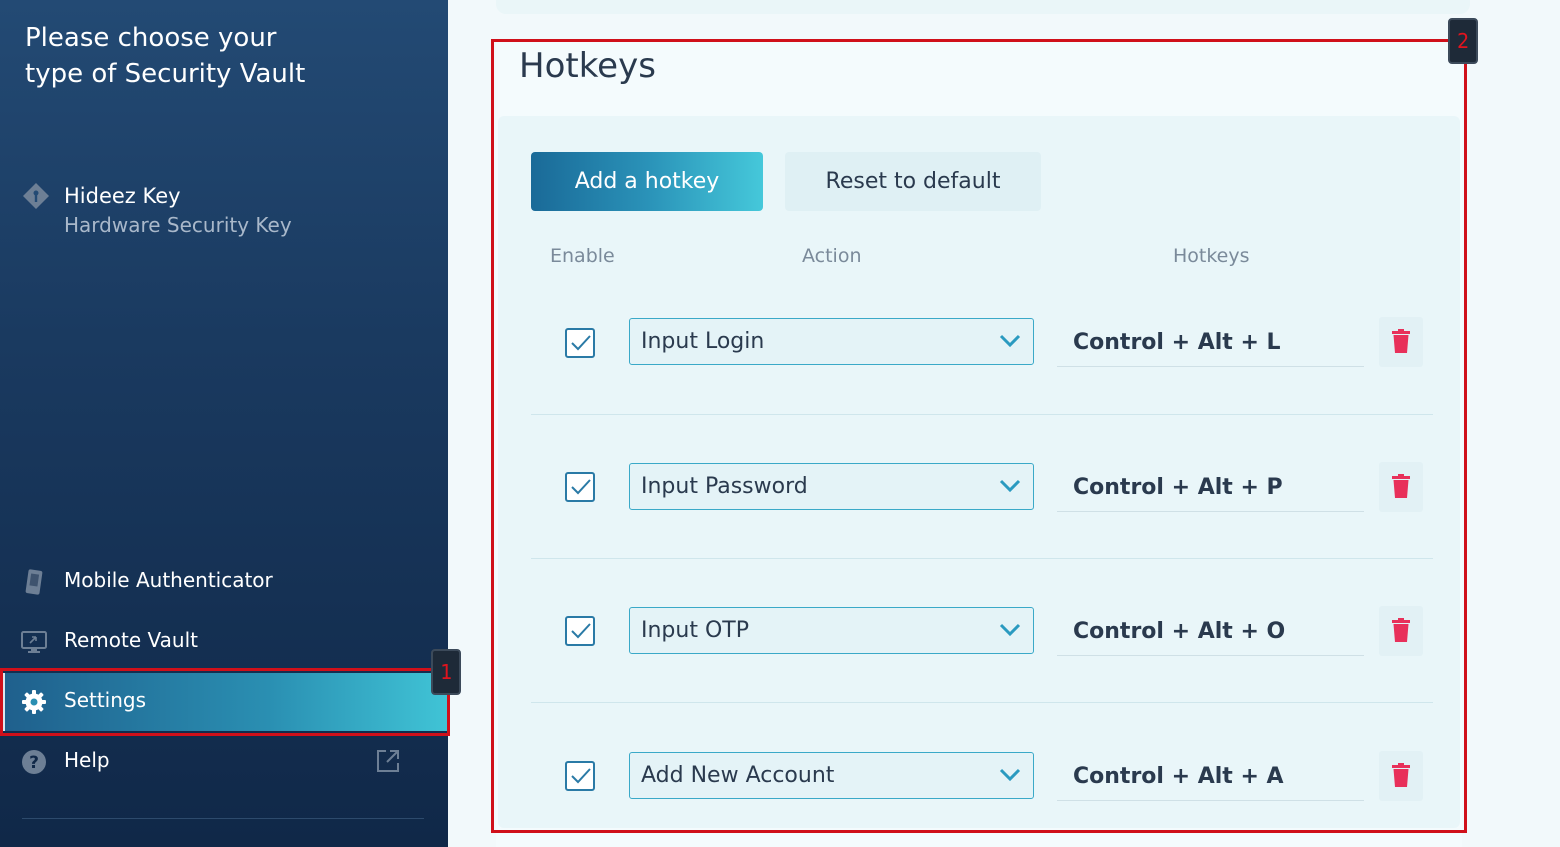 This screenshot has width=1560, height=847. What do you see at coordinates (582, 256) in the screenshot?
I see `column-header-enable: Enable` at bounding box center [582, 256].